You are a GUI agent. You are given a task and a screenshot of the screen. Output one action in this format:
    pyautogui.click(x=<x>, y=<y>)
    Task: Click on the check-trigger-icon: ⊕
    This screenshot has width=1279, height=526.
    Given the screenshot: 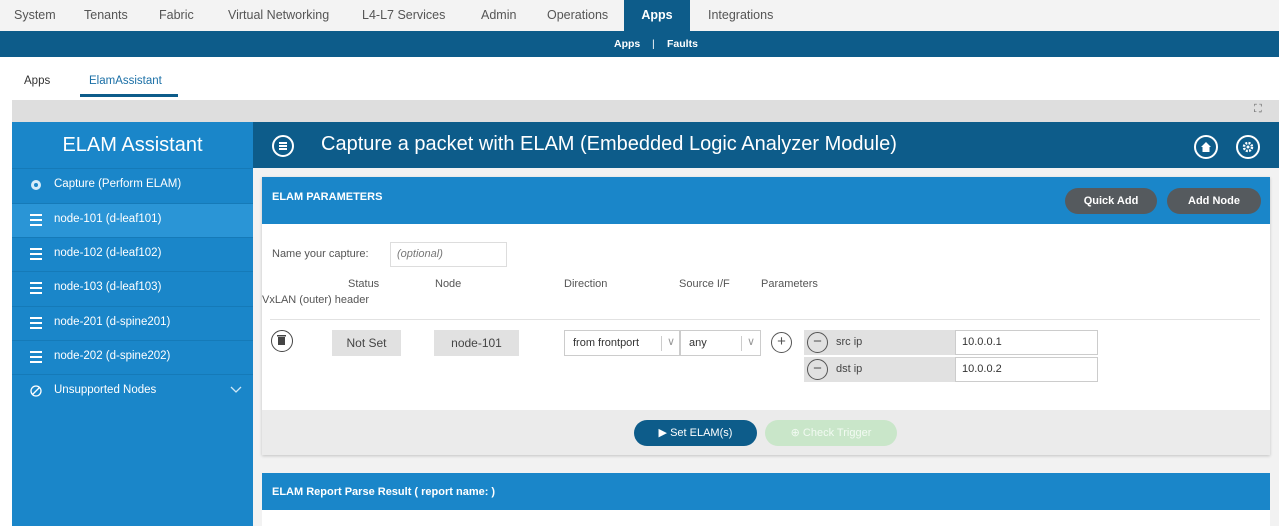 What is the action you would take?
    pyautogui.click(x=795, y=433)
    